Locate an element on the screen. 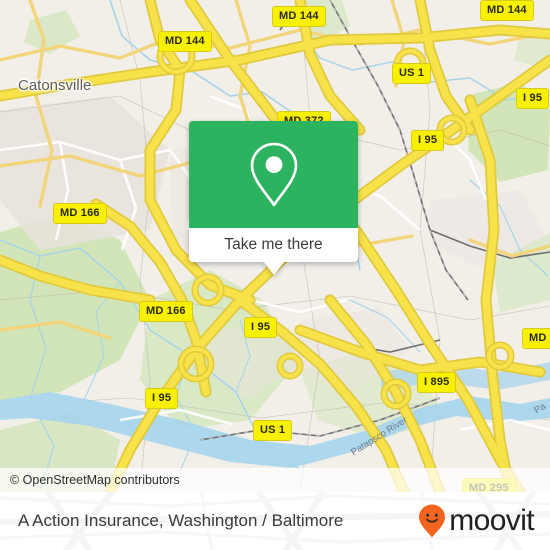 This screenshot has height=550, width=550. map-label-catonsville: Catonsville is located at coordinates (55, 85).